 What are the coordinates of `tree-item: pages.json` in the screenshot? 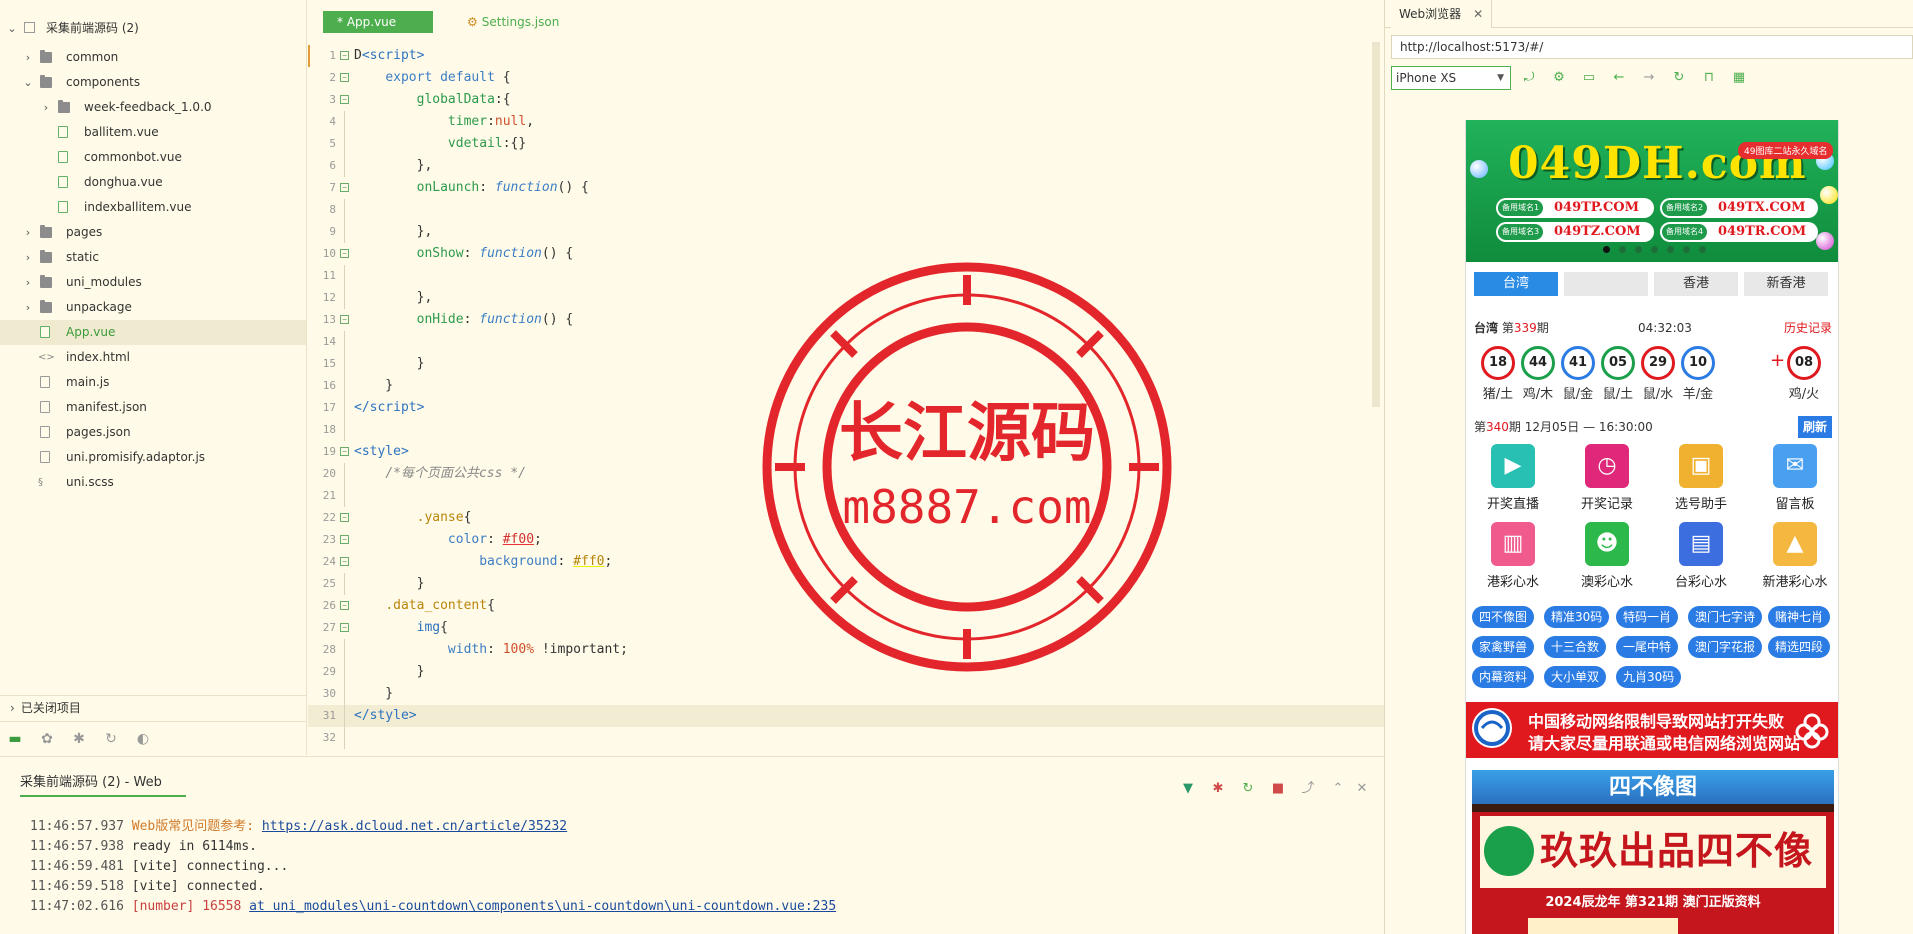 It's located at (153, 432).